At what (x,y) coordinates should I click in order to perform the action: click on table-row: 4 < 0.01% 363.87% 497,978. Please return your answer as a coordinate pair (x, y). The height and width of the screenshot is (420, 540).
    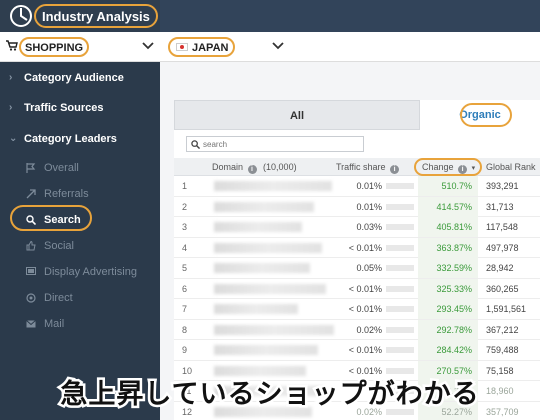
    Looking at the image, I should click on (357, 247).